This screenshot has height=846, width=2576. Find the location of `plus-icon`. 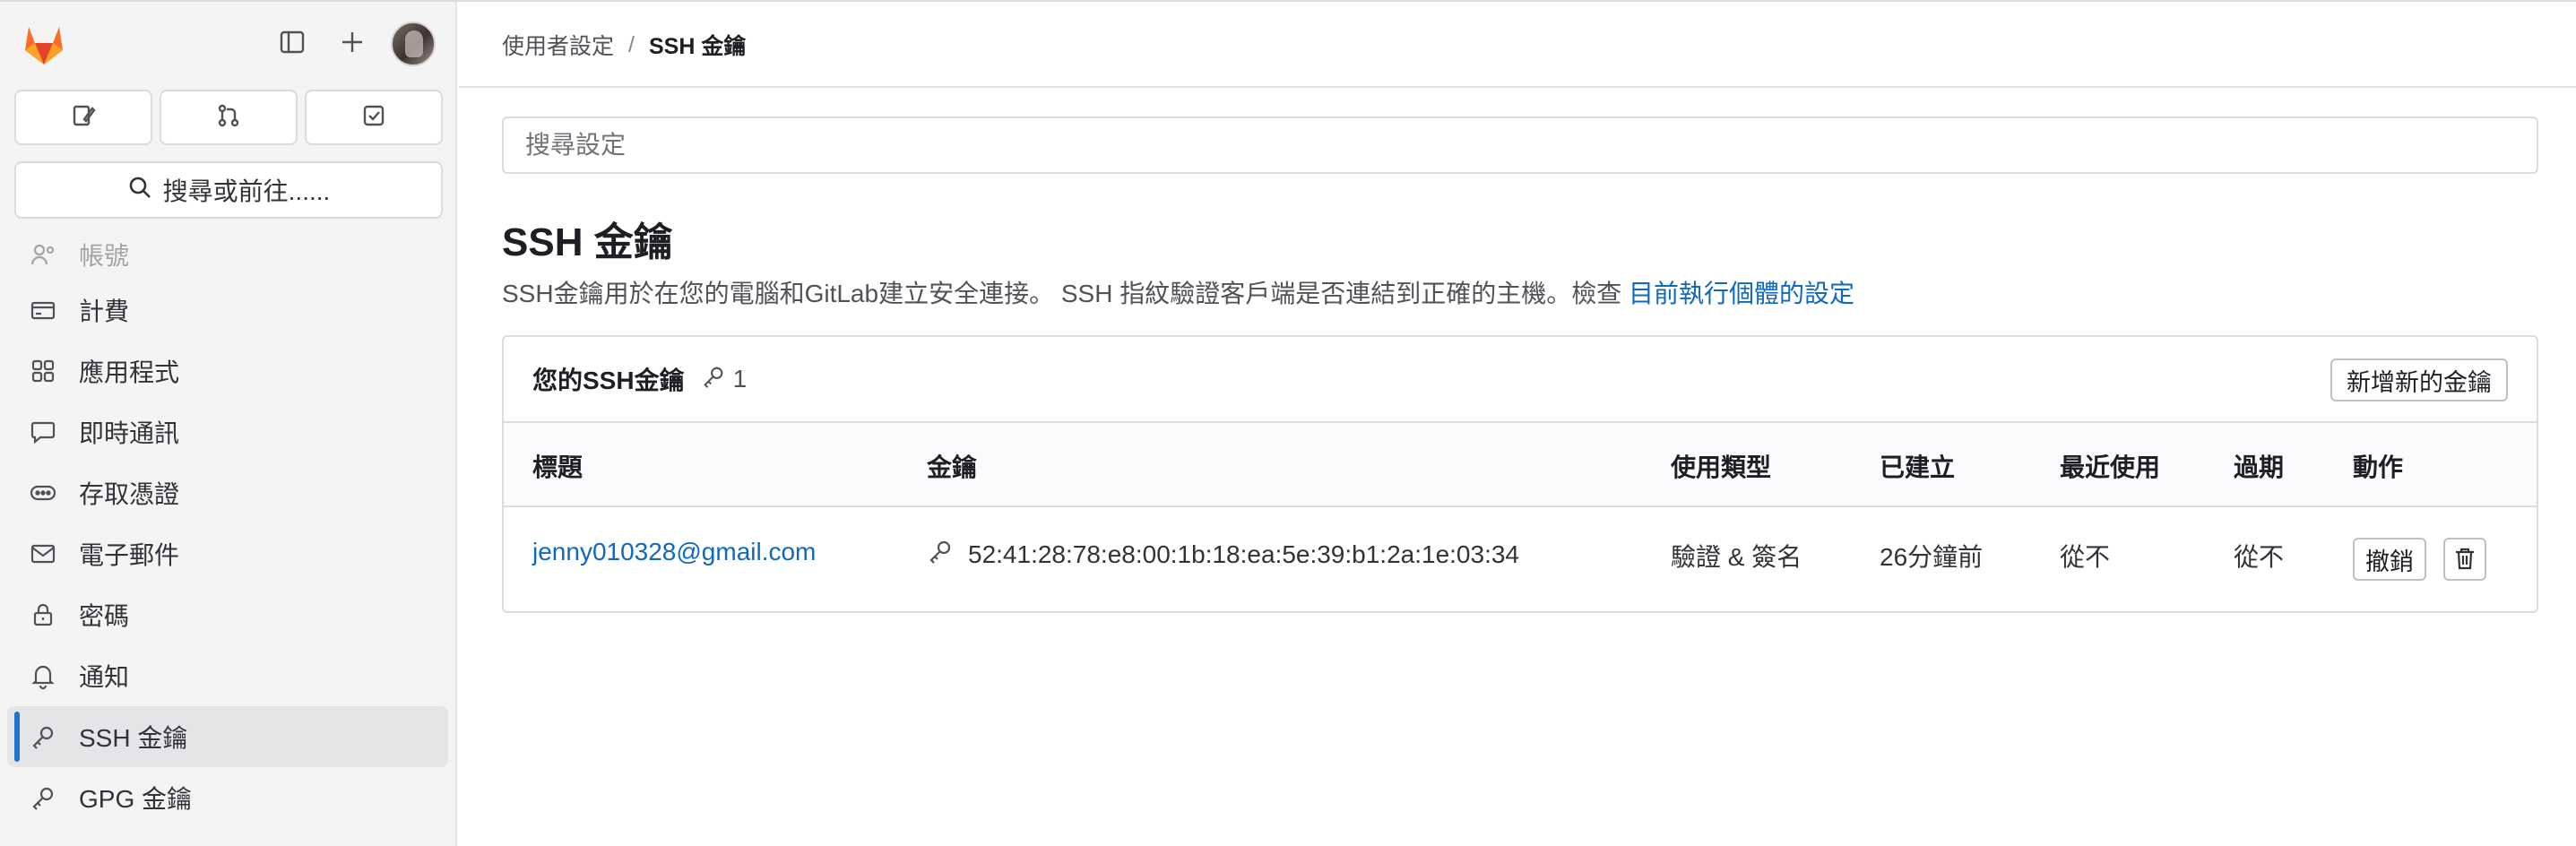

plus-icon is located at coordinates (352, 44).